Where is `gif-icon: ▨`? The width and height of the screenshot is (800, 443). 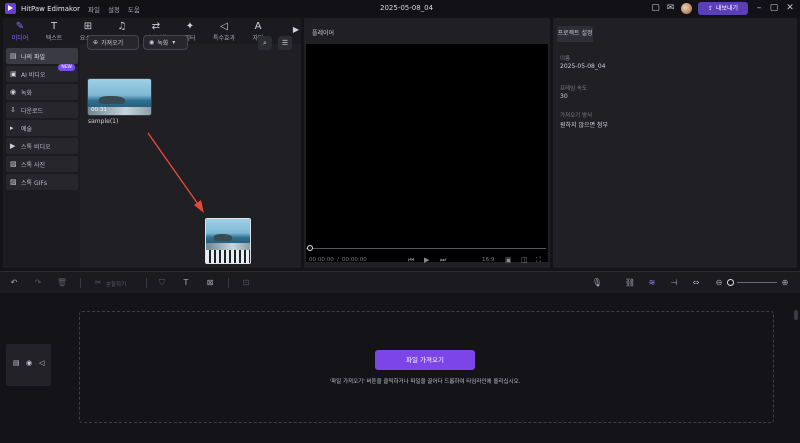 gif-icon: ▨ is located at coordinates (13, 182).